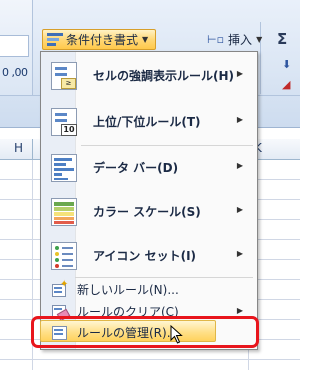  What do you see at coordinates (64, 256) in the screenshot?
I see `icon-sets-icon` at bounding box center [64, 256].